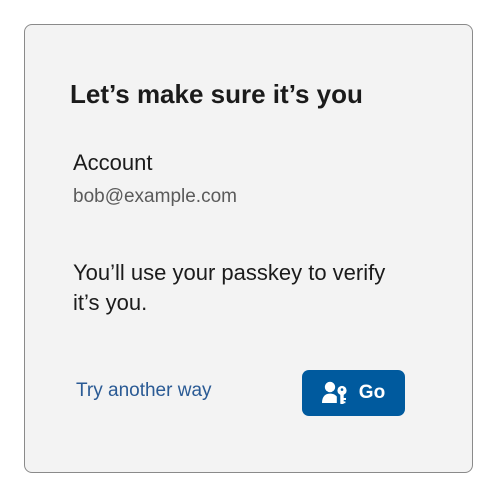 The width and height of the screenshot is (500, 500). Describe the element at coordinates (144, 391) in the screenshot. I see `try-another-way-link: Try another way` at that location.